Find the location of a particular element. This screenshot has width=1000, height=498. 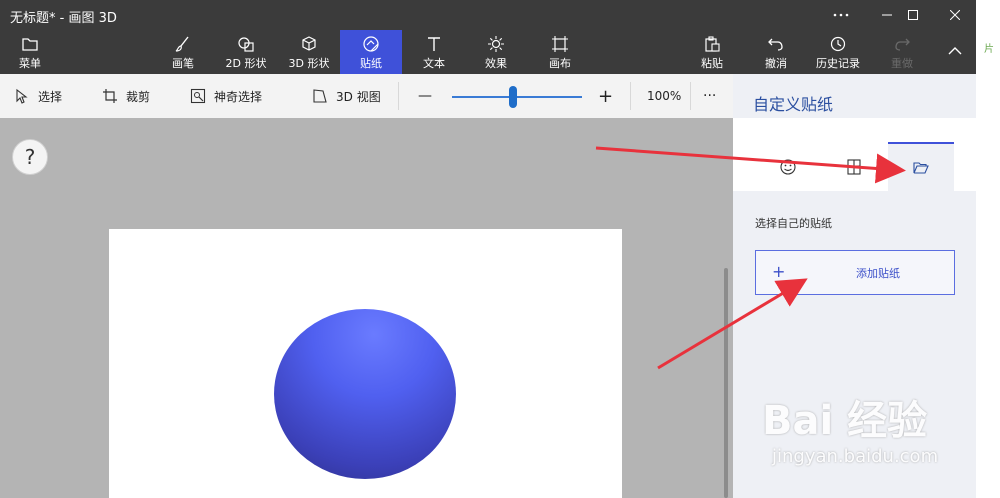

tool-brushes: 画笔 is located at coordinates (183, 52).